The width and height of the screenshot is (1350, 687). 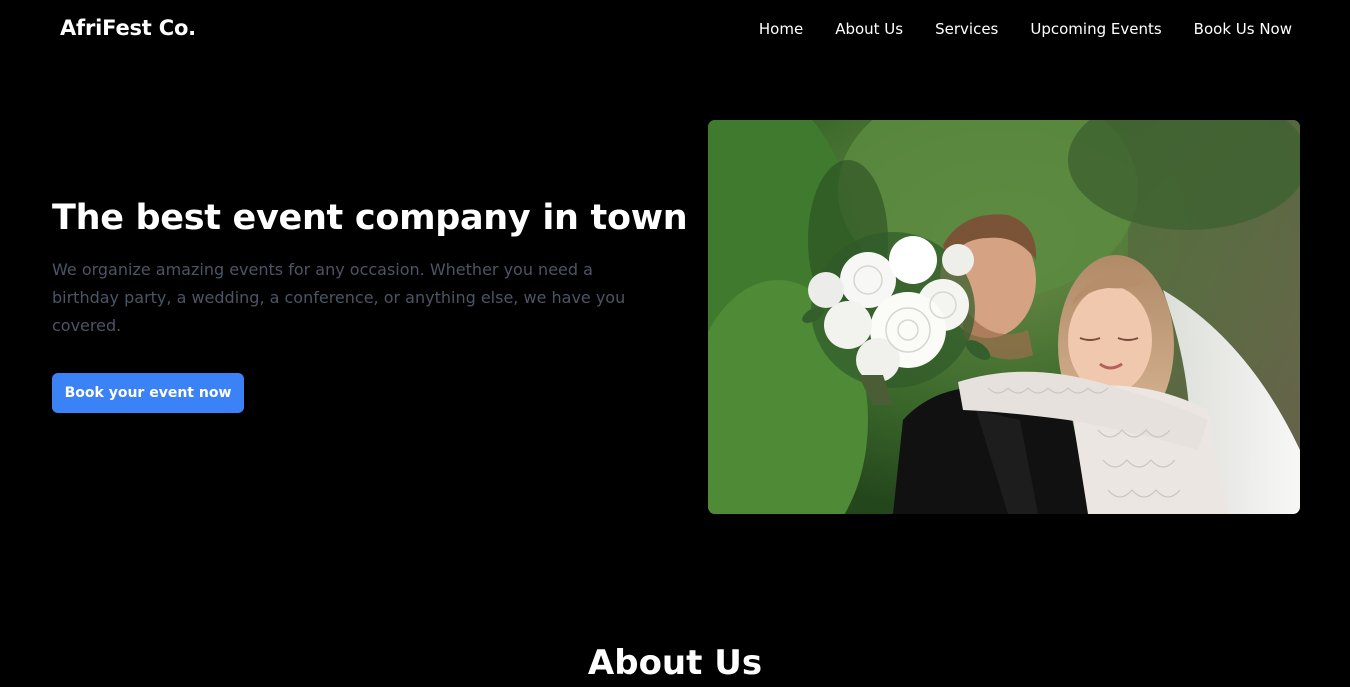 What do you see at coordinates (148, 393) in the screenshot?
I see `book-event-button: Book your event now` at bounding box center [148, 393].